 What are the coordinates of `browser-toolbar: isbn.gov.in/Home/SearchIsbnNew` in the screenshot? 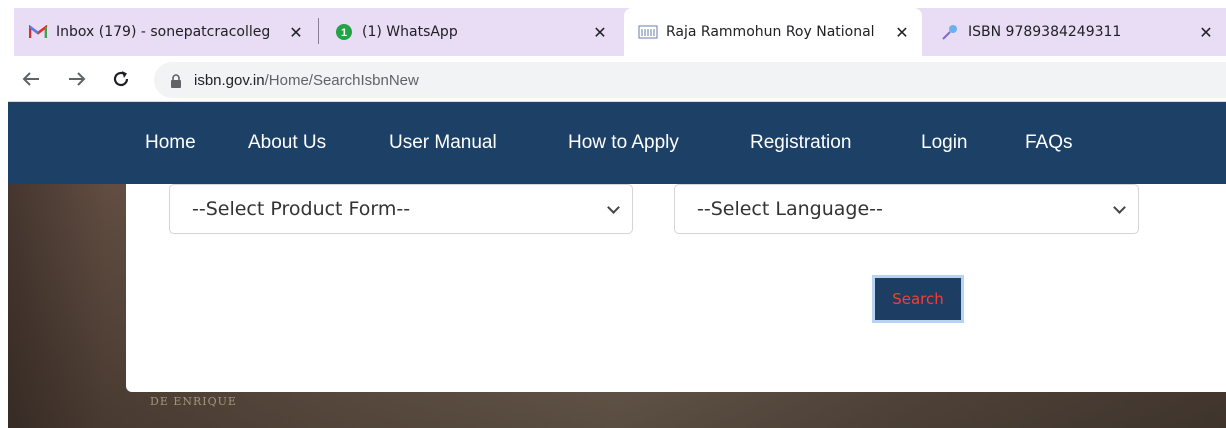 It's located at (613, 79).